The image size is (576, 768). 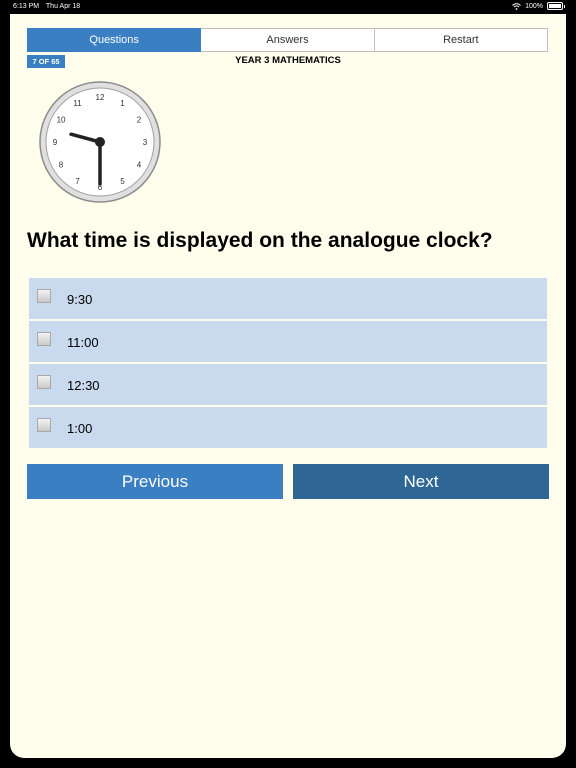 I want to click on option-2-label: 11:00, so click(x=83, y=342).